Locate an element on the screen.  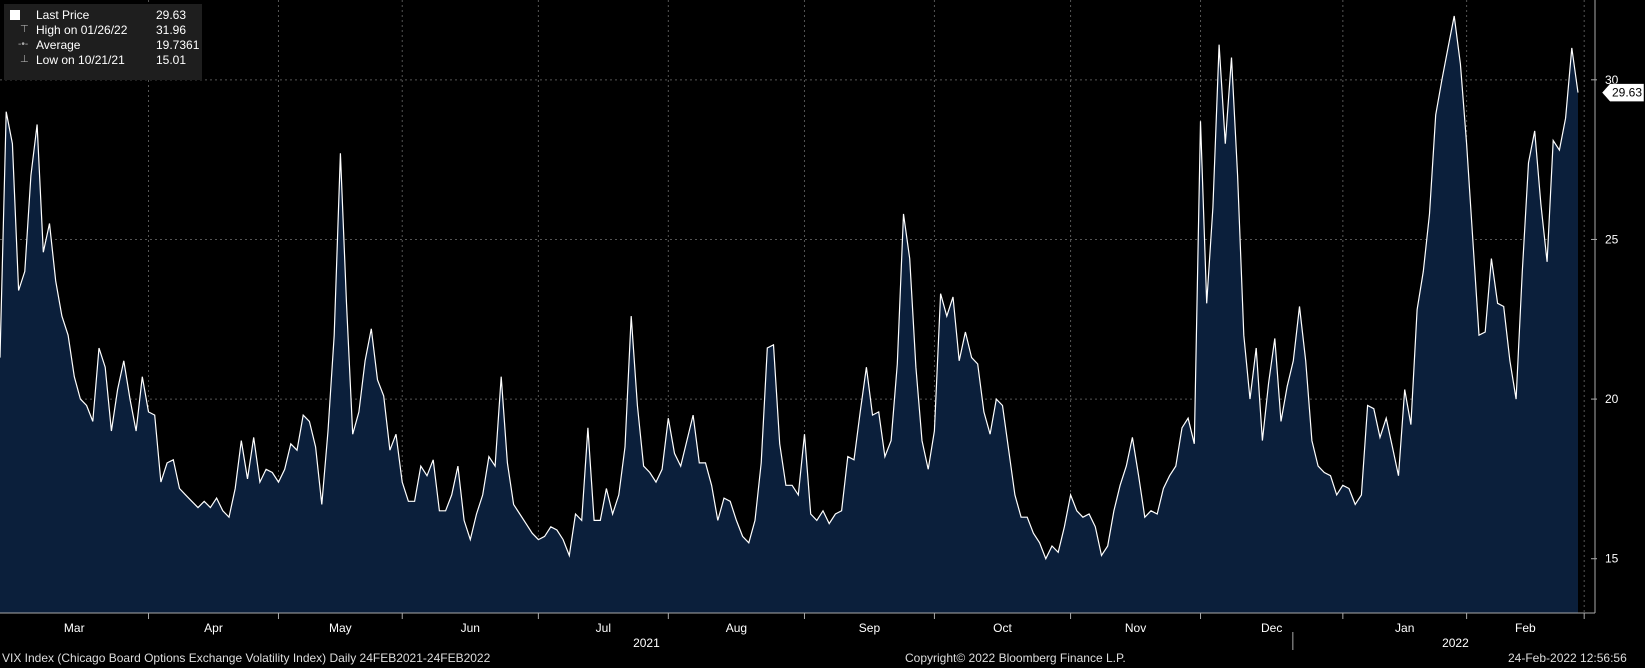
y-tick-label: 25 is located at coordinates (1612, 239).